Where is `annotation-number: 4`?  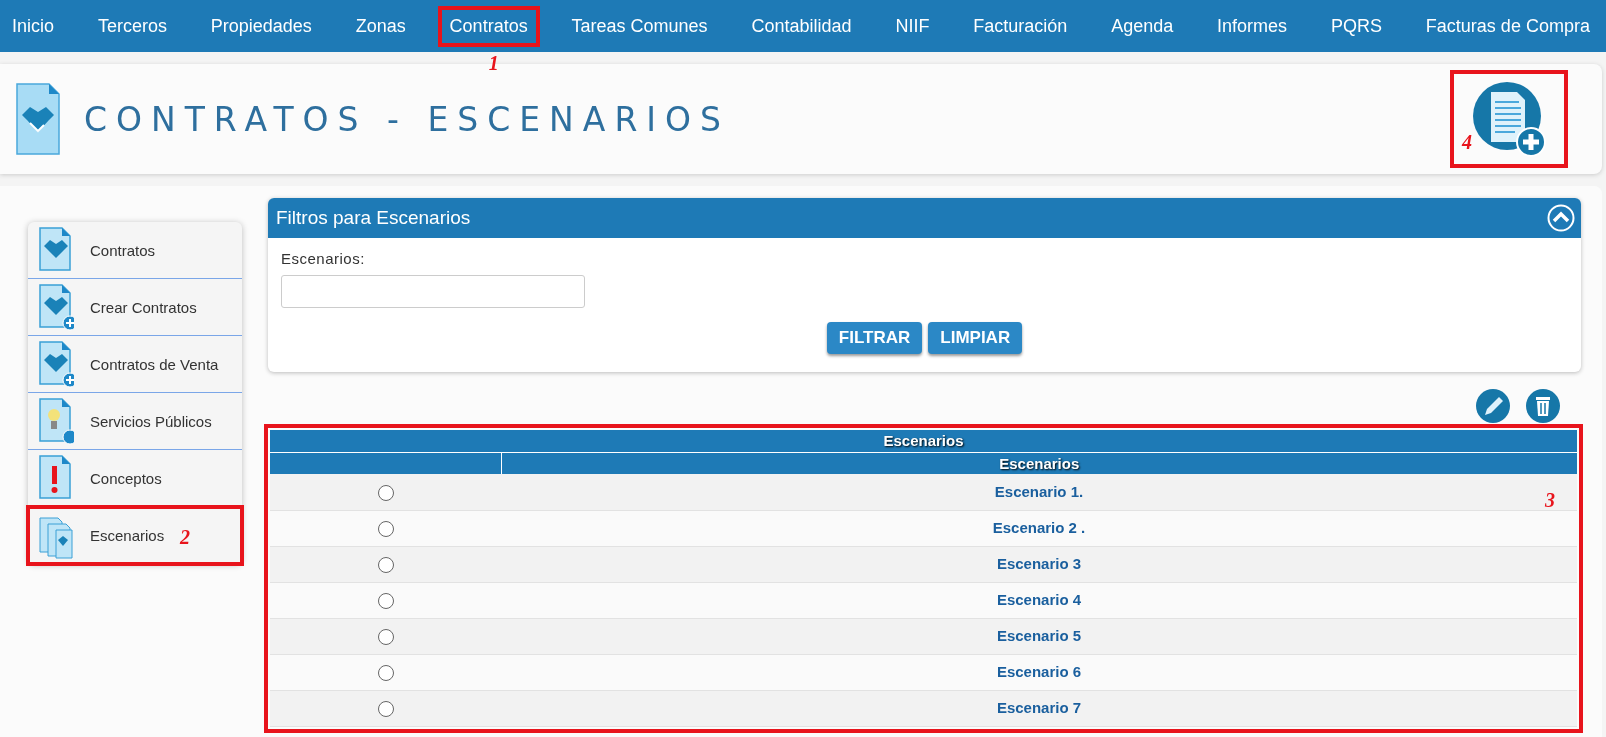 annotation-number: 4 is located at coordinates (1467, 142).